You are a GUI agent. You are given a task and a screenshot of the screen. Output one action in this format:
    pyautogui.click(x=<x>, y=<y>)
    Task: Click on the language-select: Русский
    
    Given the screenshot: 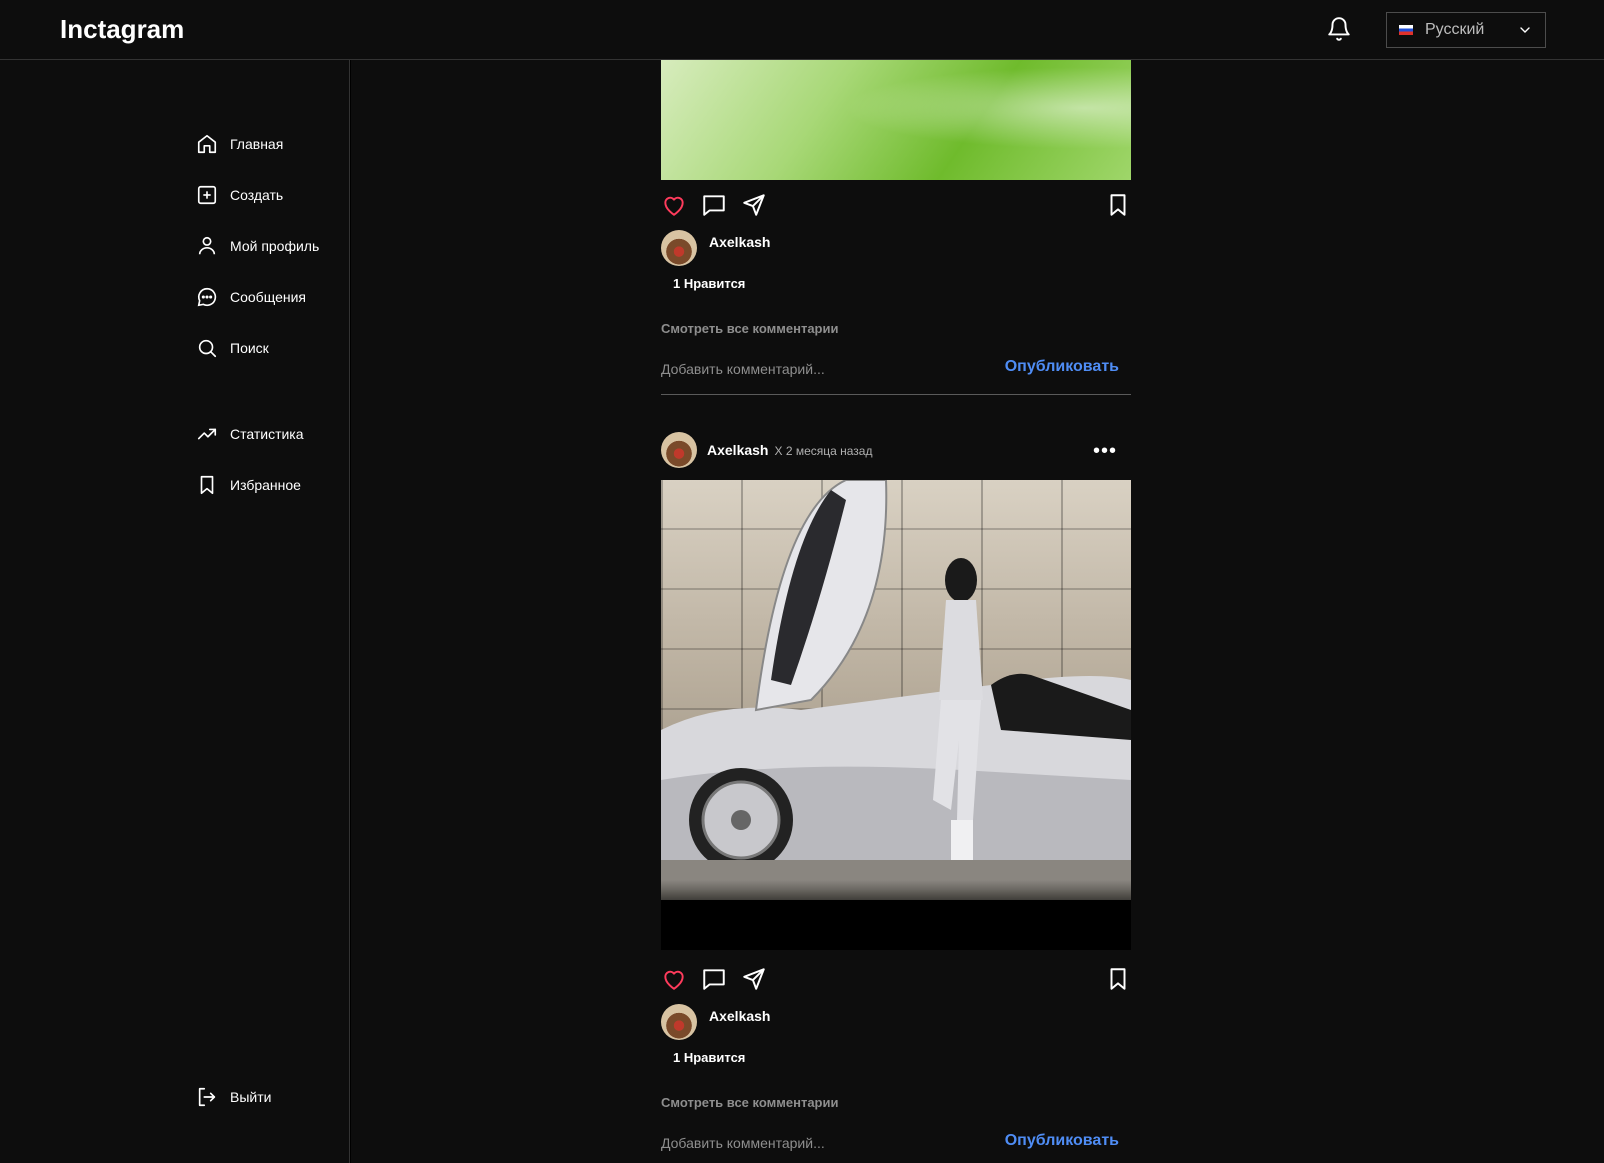 What is the action you would take?
    pyautogui.click(x=1466, y=30)
    